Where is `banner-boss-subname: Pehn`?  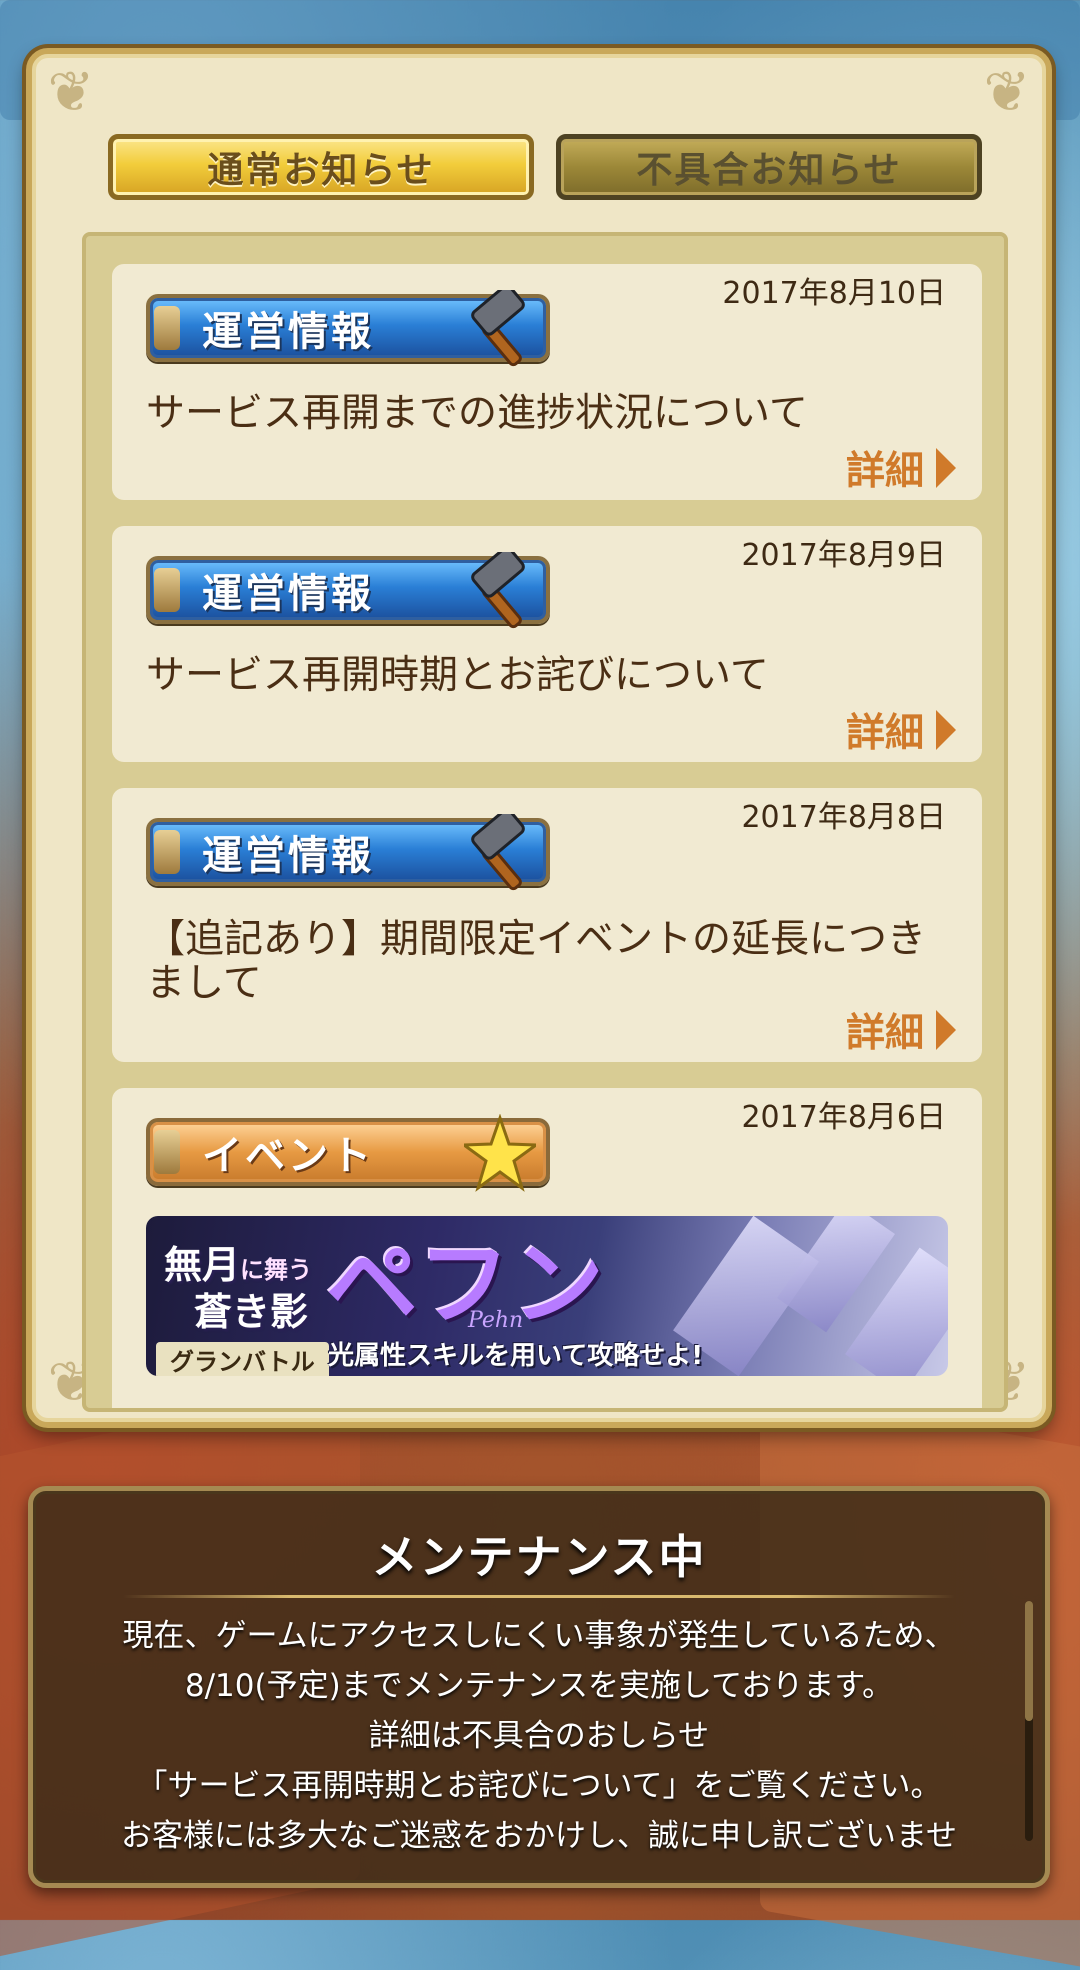
banner-boss-subname: Pehn is located at coordinates (496, 1320).